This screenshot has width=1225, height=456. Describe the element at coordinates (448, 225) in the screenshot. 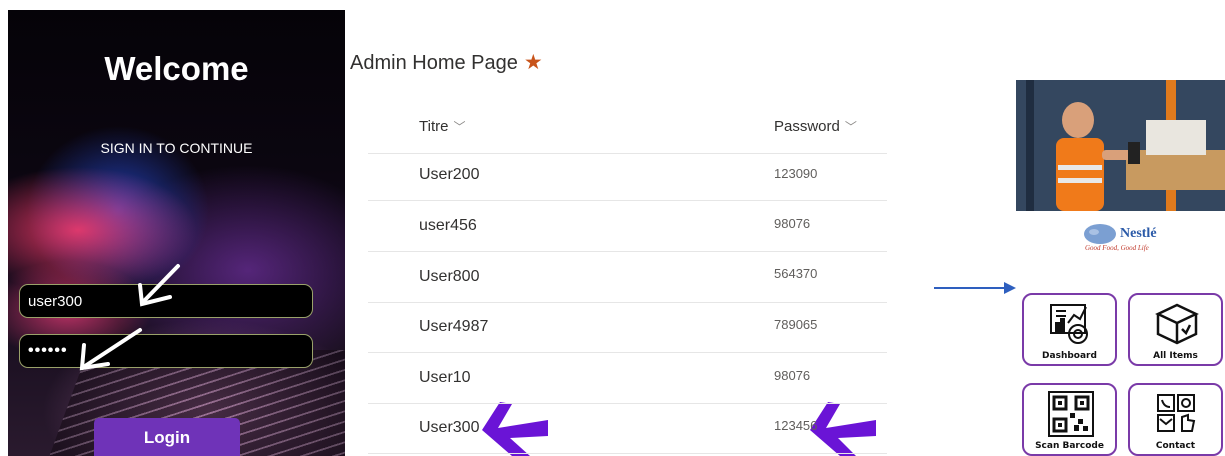

I see `cell-title: user456` at that location.